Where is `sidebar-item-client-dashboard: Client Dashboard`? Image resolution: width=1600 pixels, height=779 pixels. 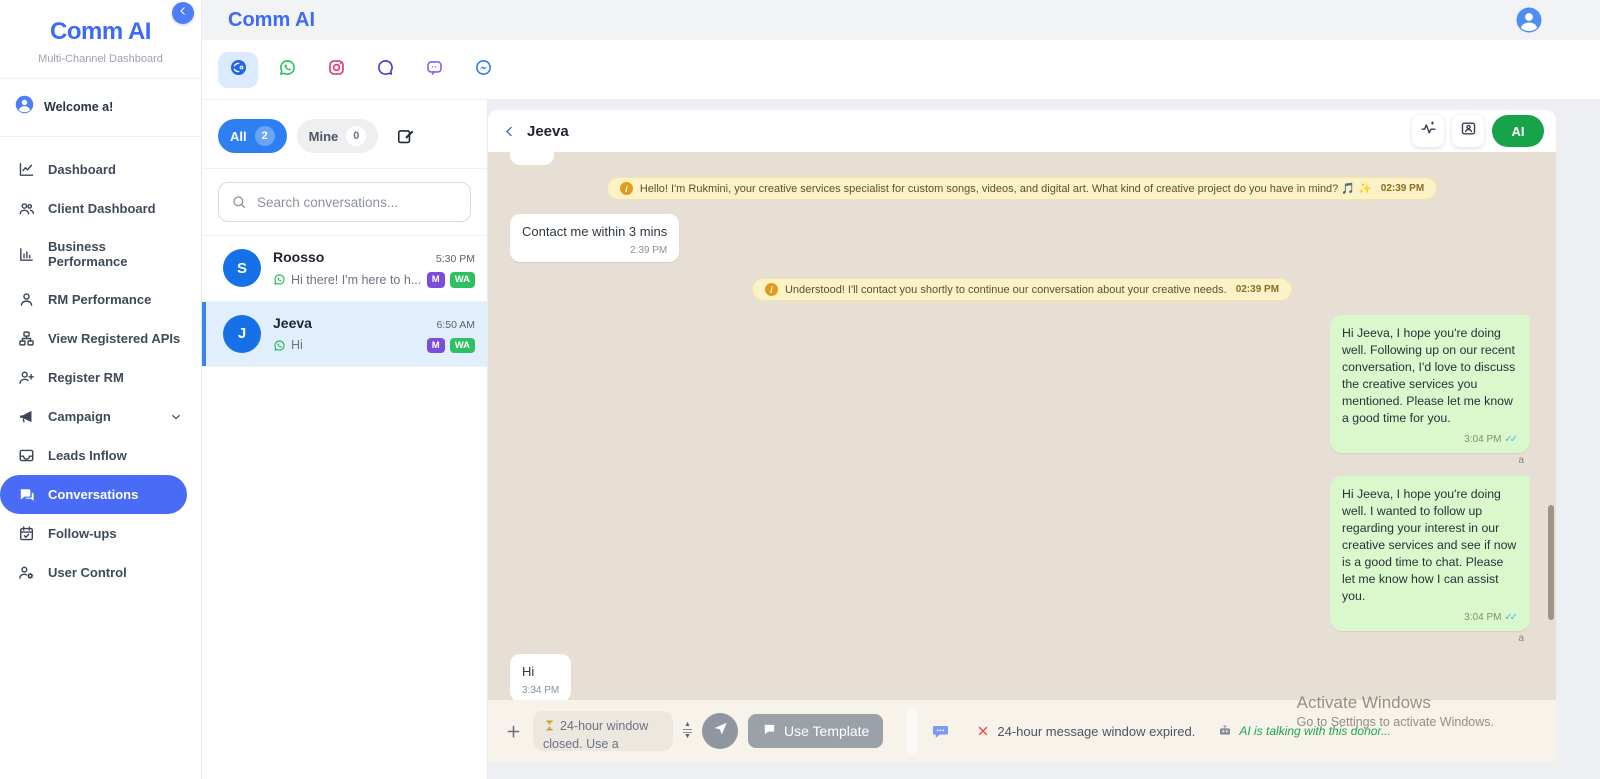 sidebar-item-client-dashboard: Client Dashboard is located at coordinates (100, 208).